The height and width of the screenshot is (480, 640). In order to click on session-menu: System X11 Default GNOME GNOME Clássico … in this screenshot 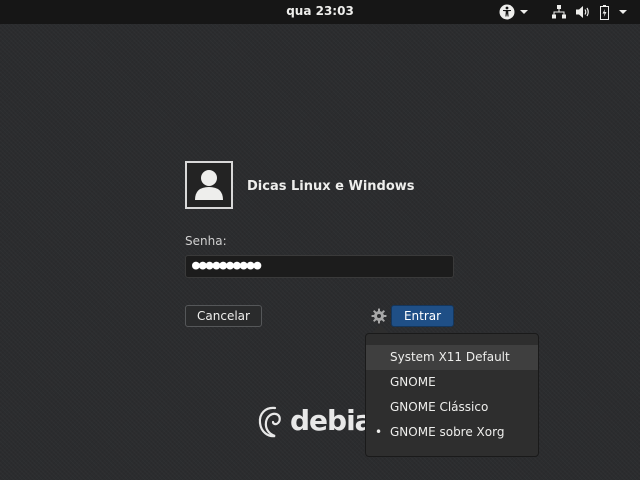, I will do `click(452, 395)`.